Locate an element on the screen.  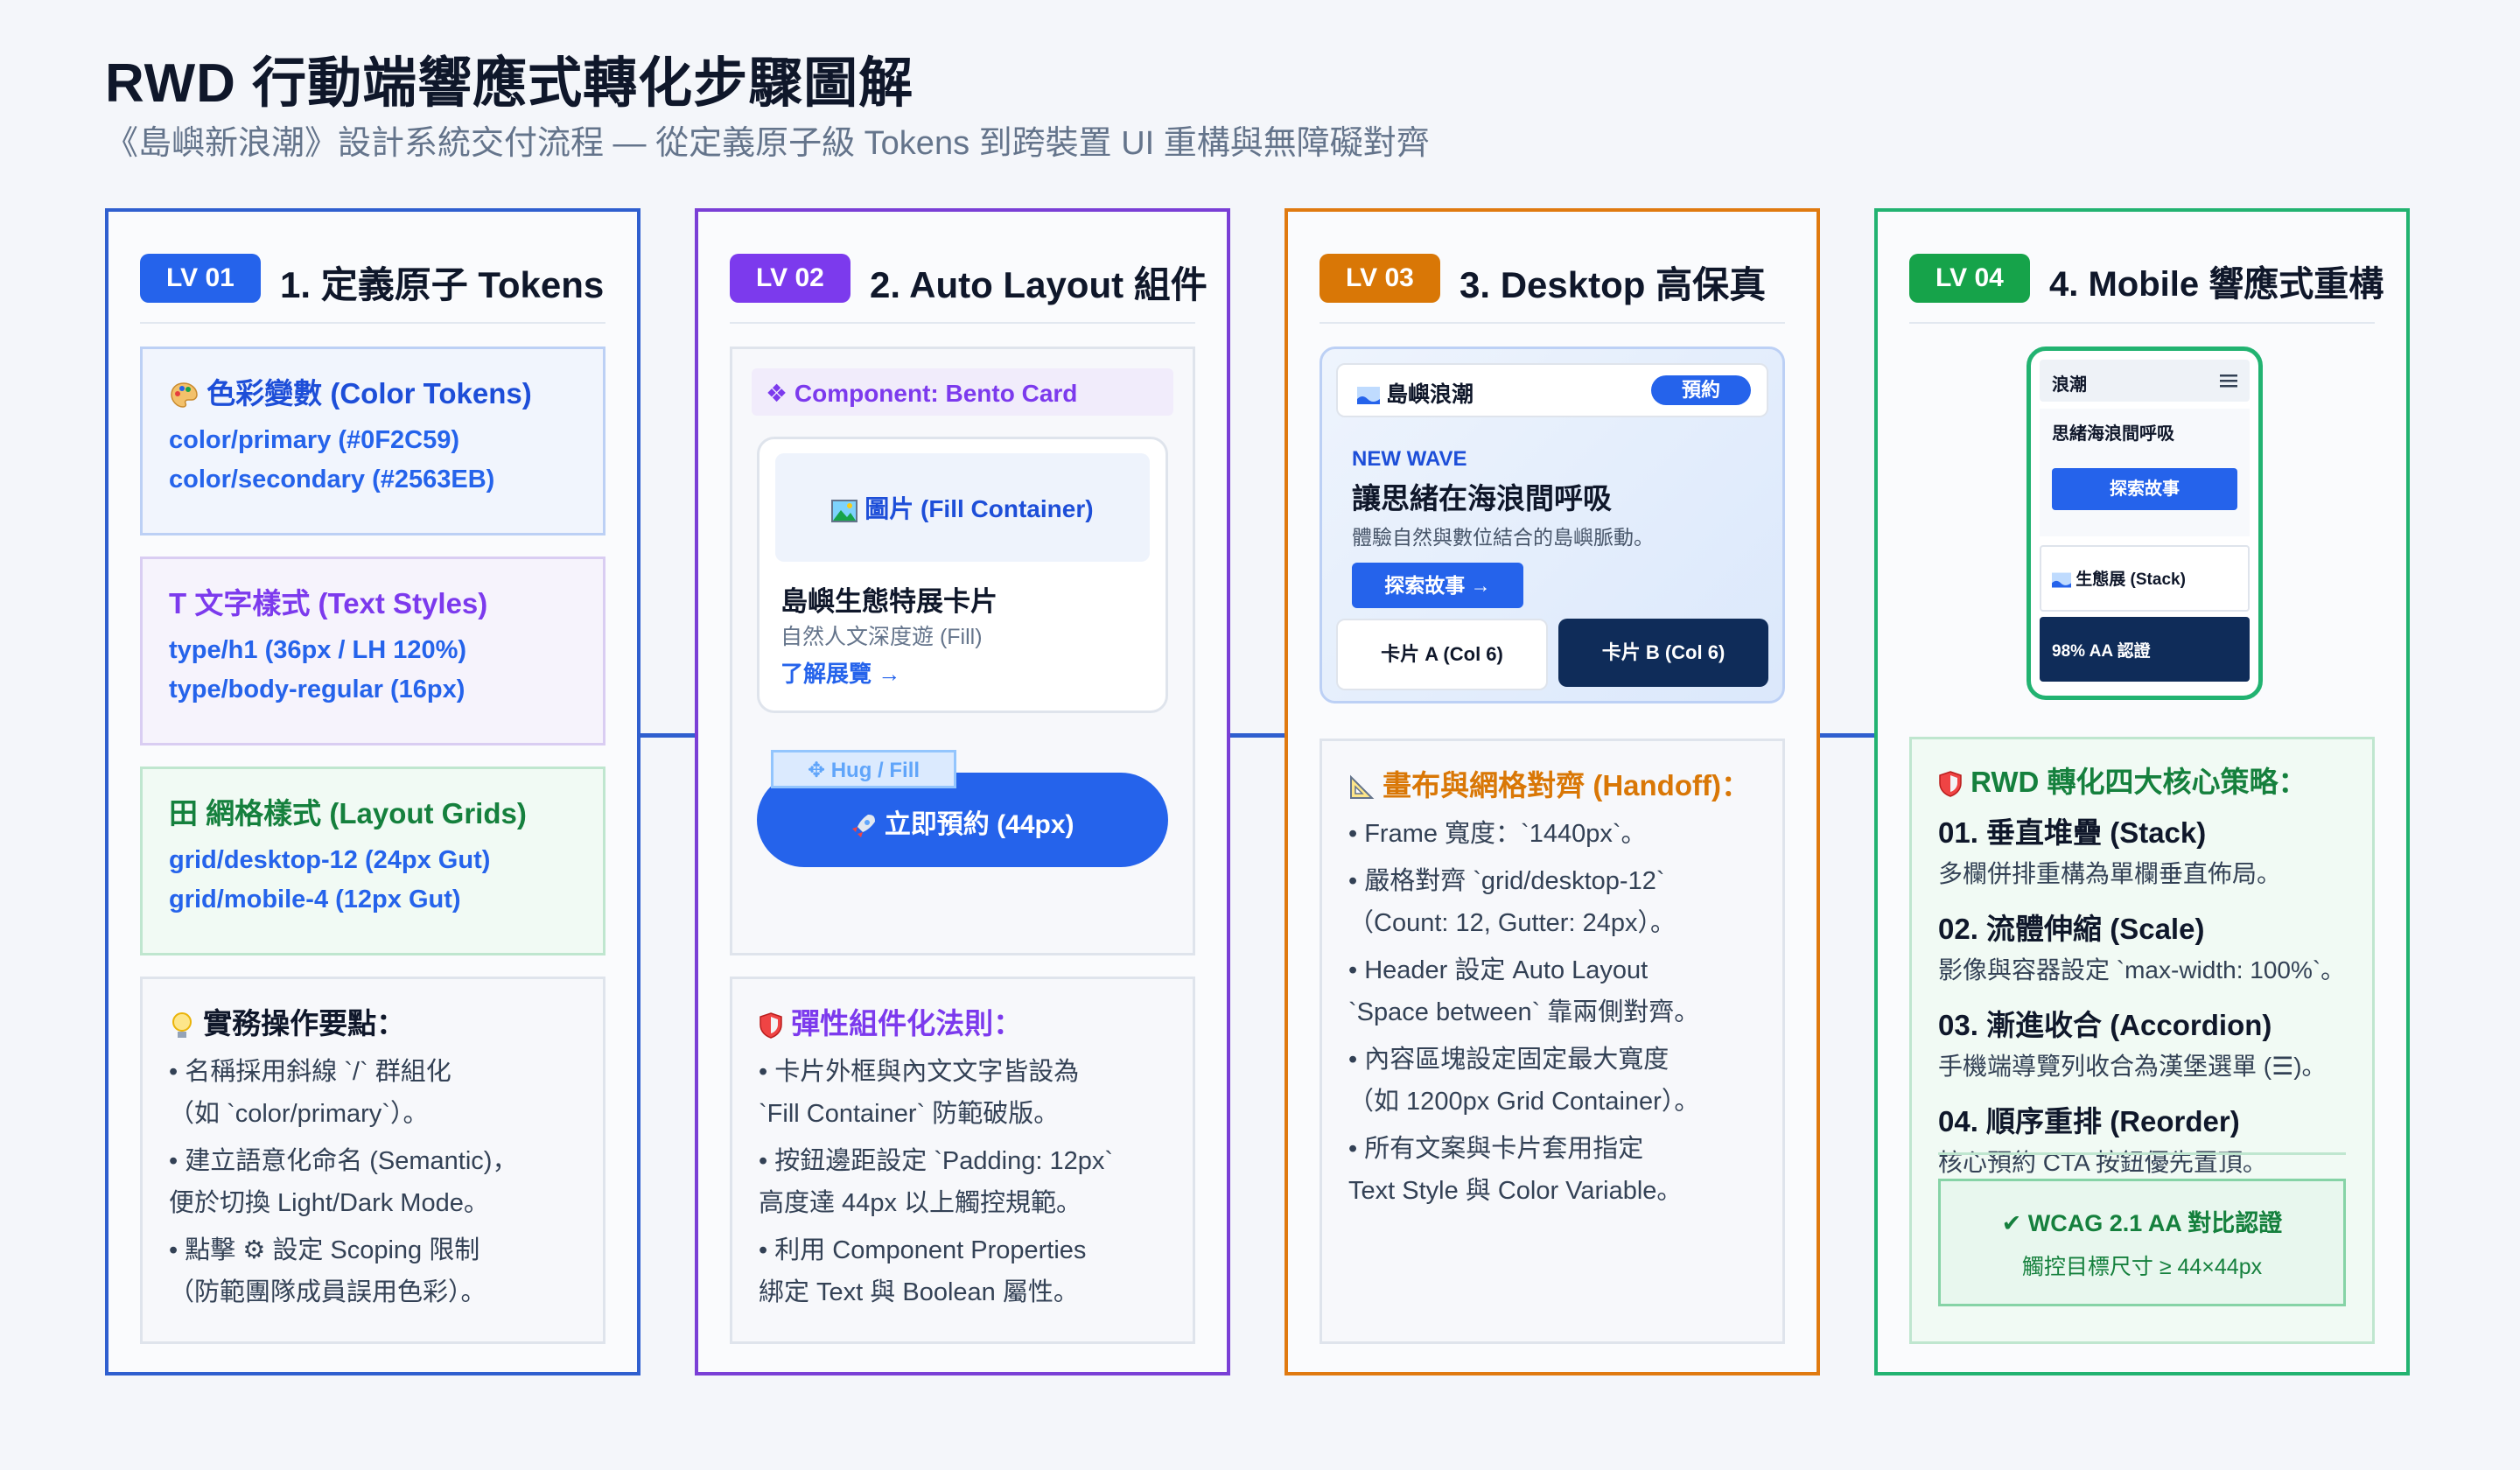
level-badge: LV 01 is located at coordinates (200, 278).